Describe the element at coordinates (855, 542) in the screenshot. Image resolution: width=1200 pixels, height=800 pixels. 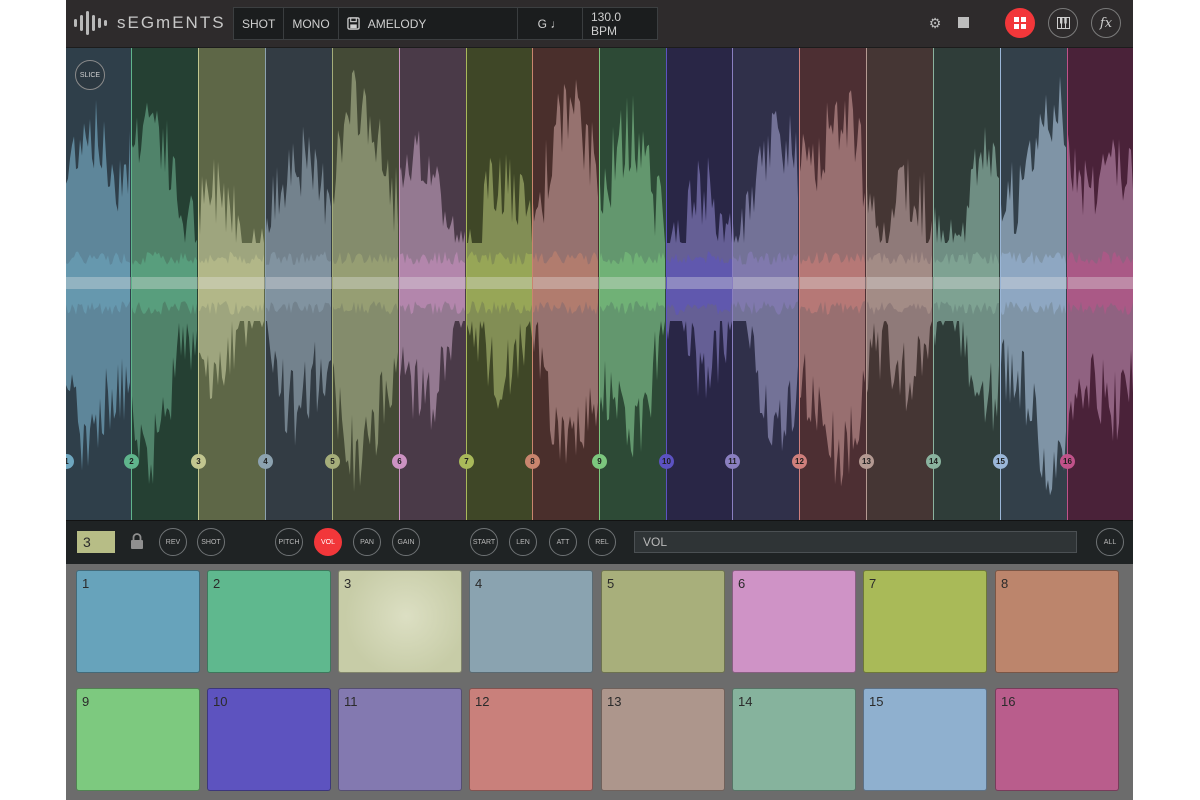
I see `parameter-display: VOL` at that location.